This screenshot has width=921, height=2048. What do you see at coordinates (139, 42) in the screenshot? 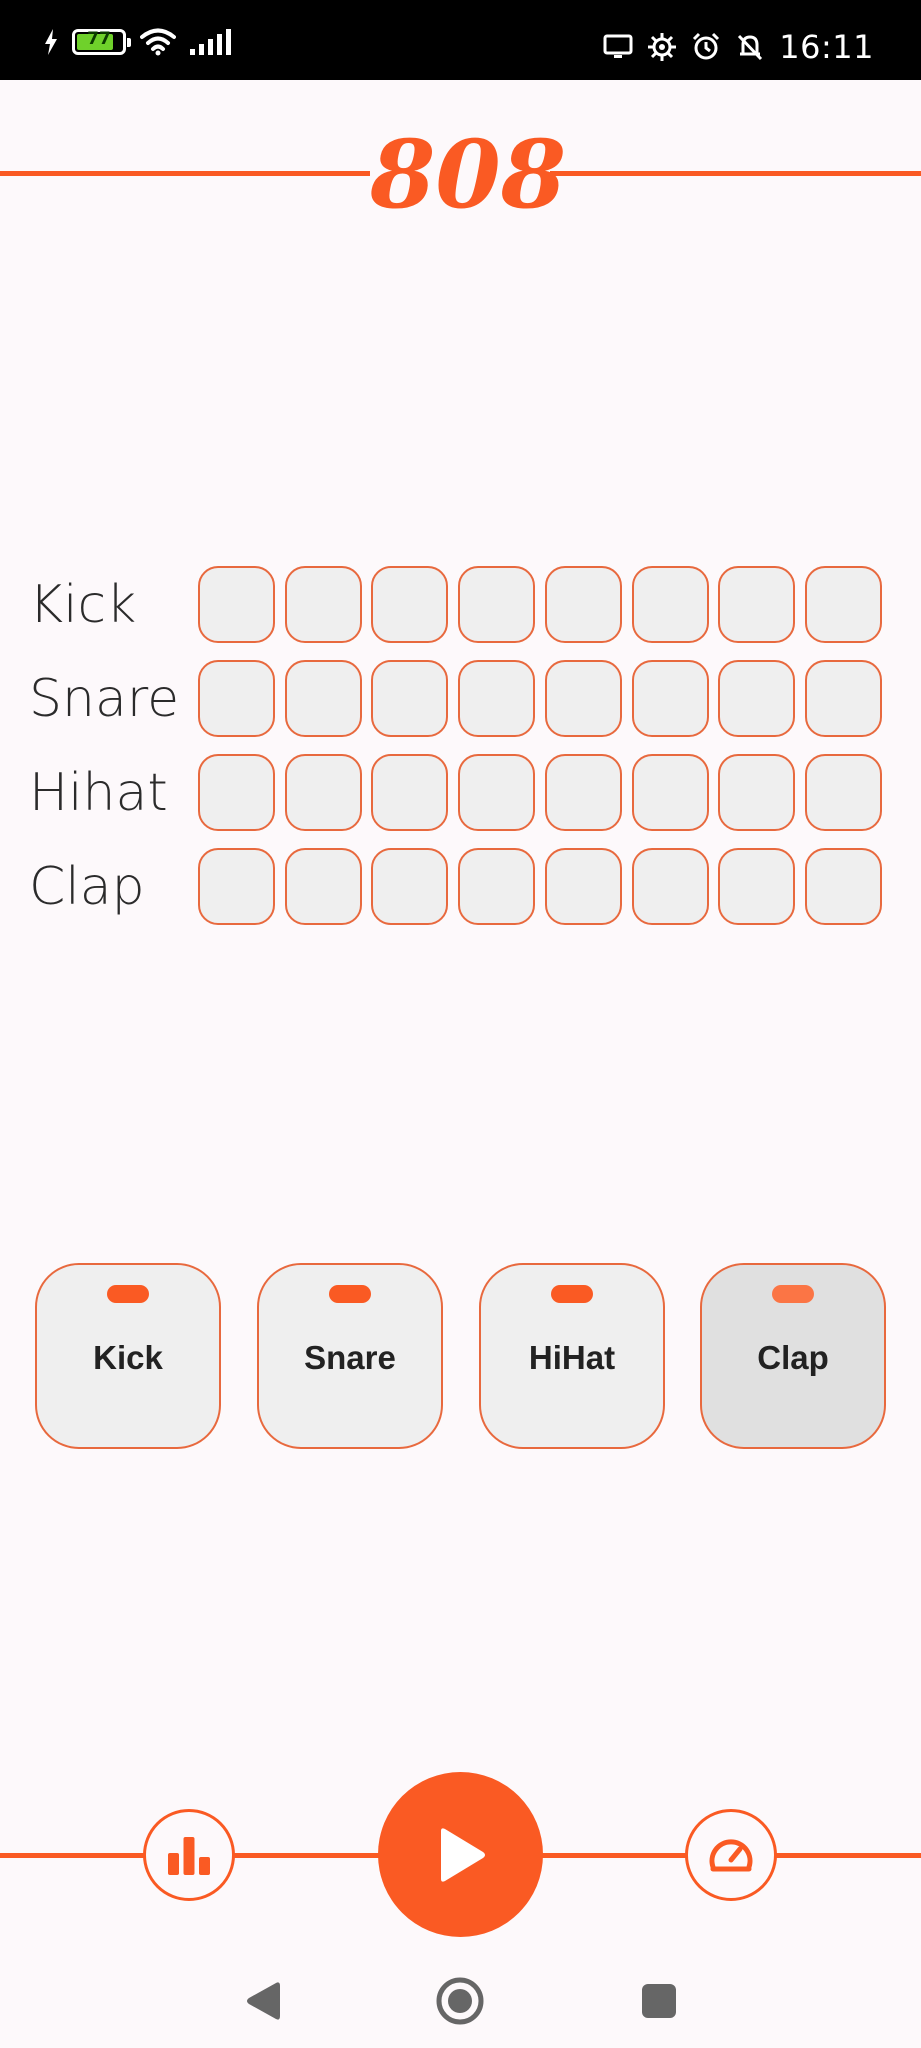
I see `status-bar-left: 77` at bounding box center [139, 42].